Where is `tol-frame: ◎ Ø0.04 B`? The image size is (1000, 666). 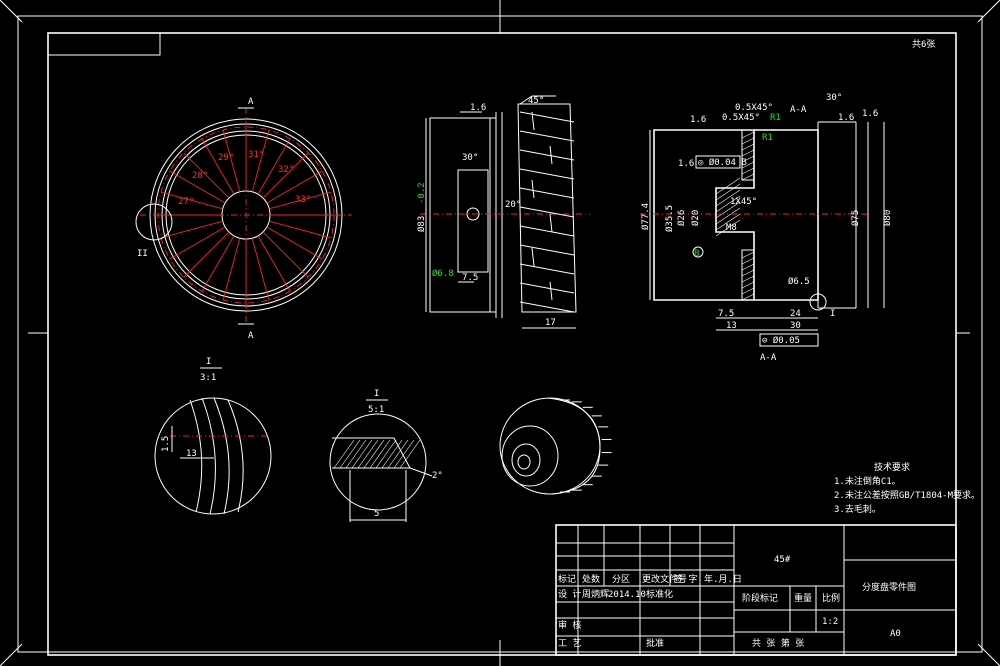
tol-frame: ◎ Ø0.04 B is located at coordinates (722, 162).